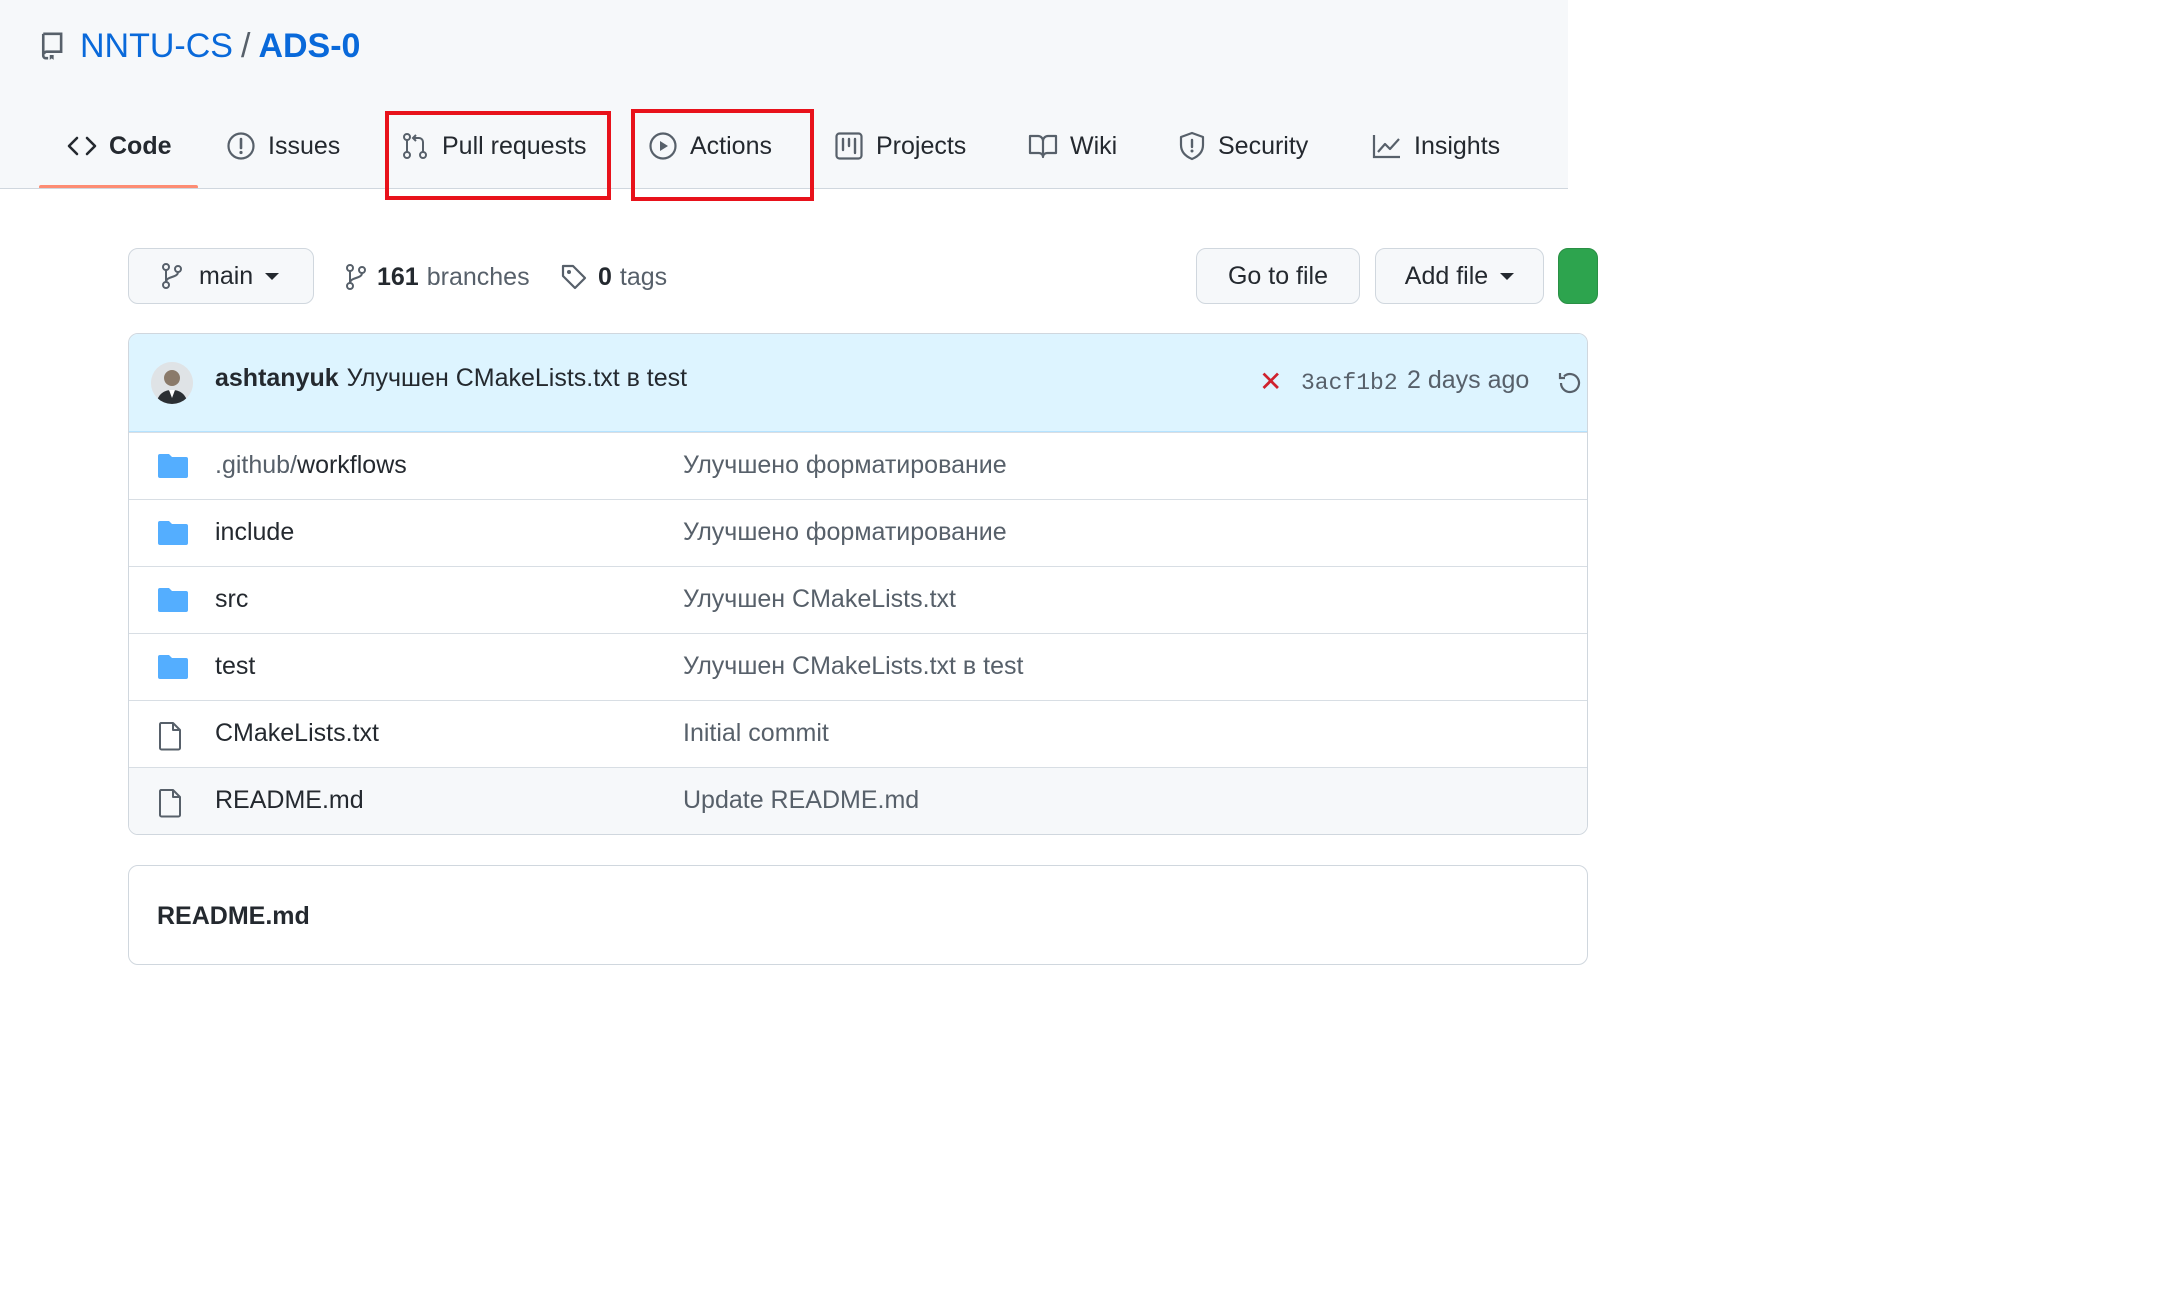 The height and width of the screenshot is (1296, 2184). What do you see at coordinates (1570, 385) in the screenshot?
I see `history-icon` at bounding box center [1570, 385].